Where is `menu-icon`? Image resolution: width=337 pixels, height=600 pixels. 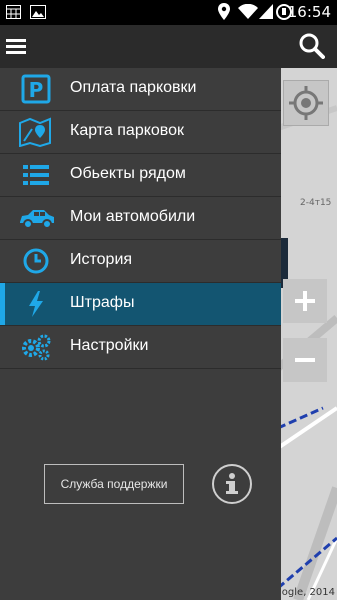 menu-icon is located at coordinates (16, 46).